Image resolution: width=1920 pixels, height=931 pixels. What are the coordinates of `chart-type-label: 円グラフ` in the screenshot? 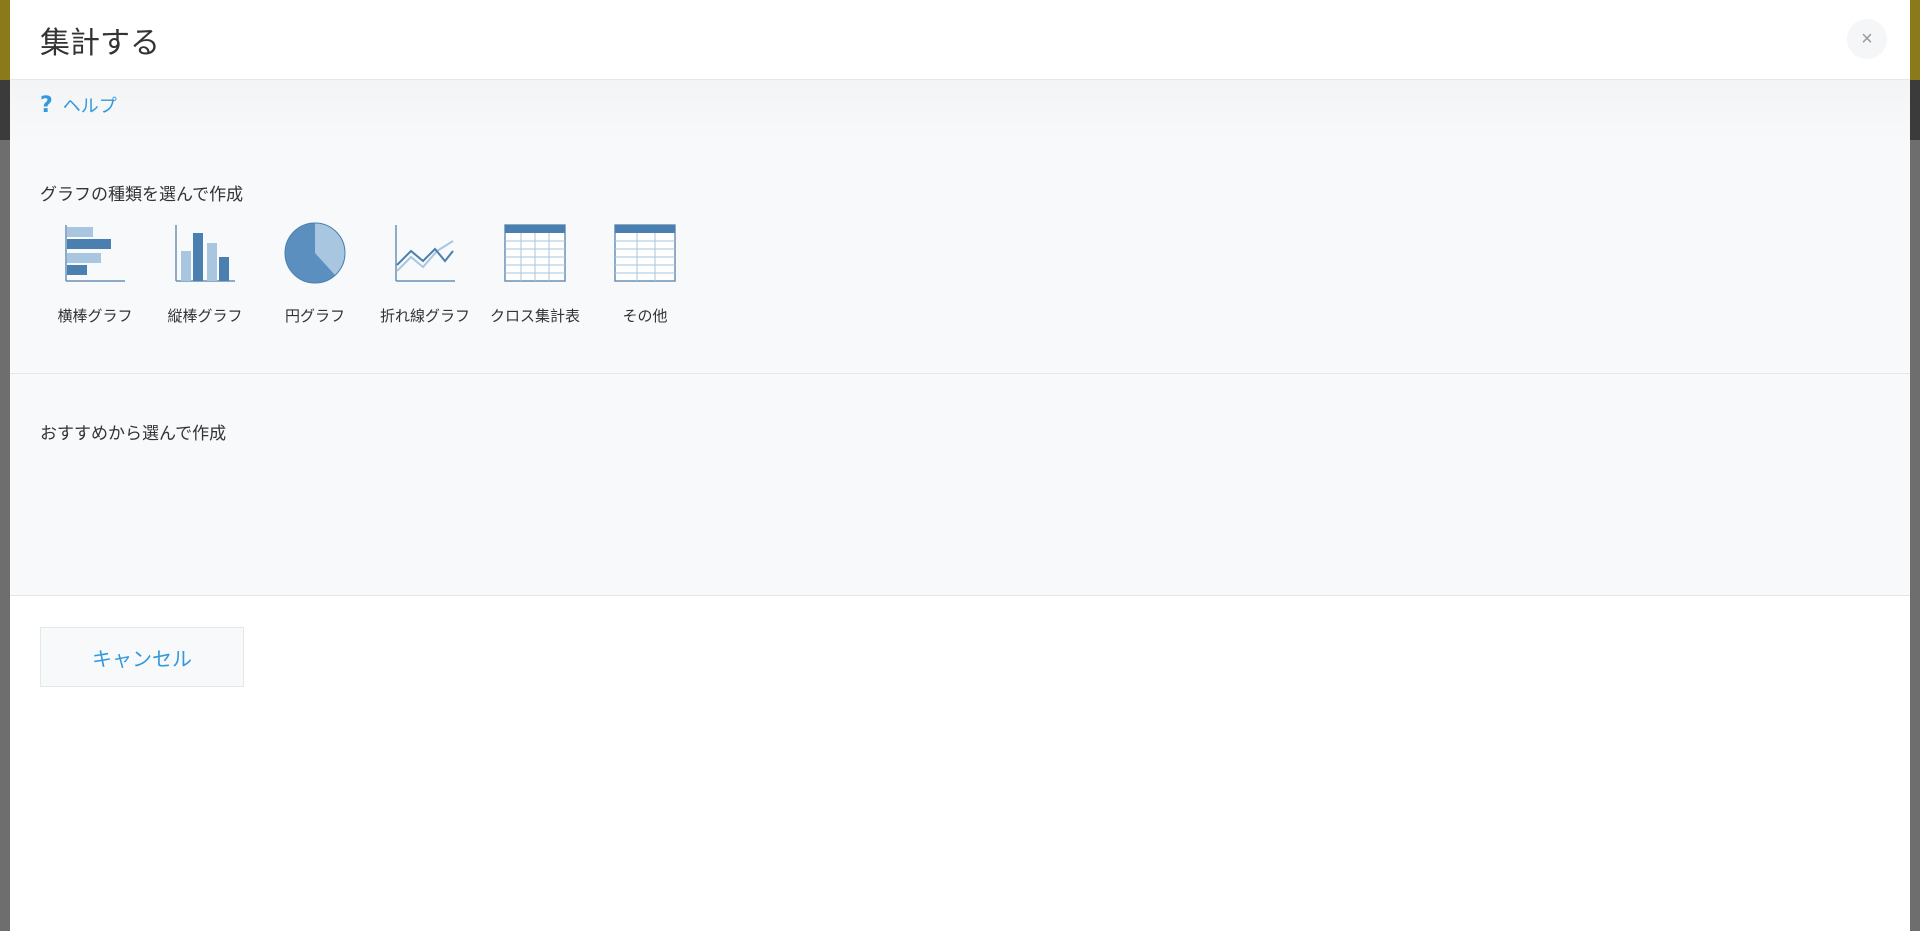 It's located at (314, 316).